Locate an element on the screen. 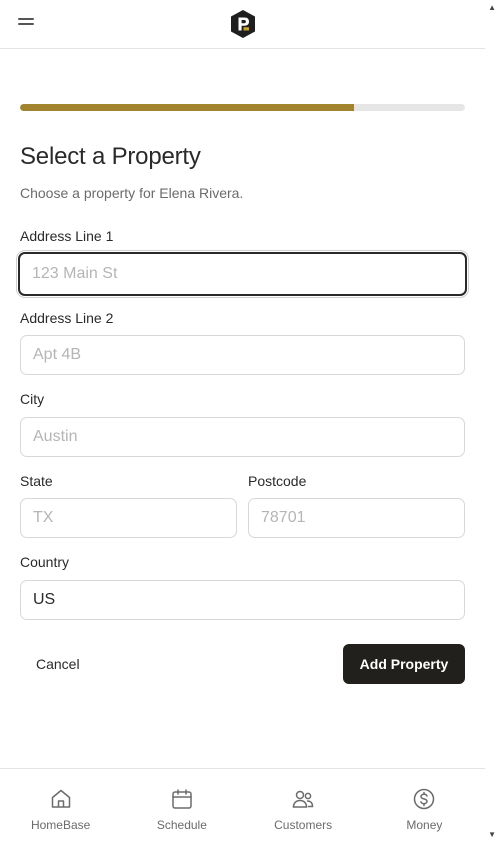 The width and height of the screenshot is (500, 845). state-input is located at coordinates (128, 518).